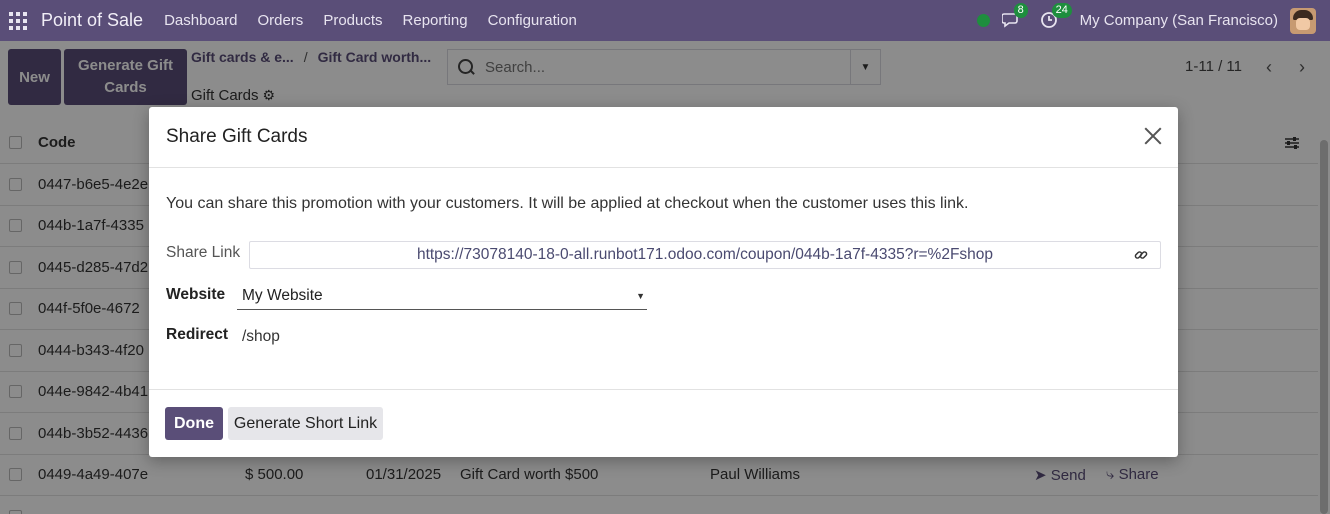  I want to click on messages-icon: 8, so click(1014, 16).